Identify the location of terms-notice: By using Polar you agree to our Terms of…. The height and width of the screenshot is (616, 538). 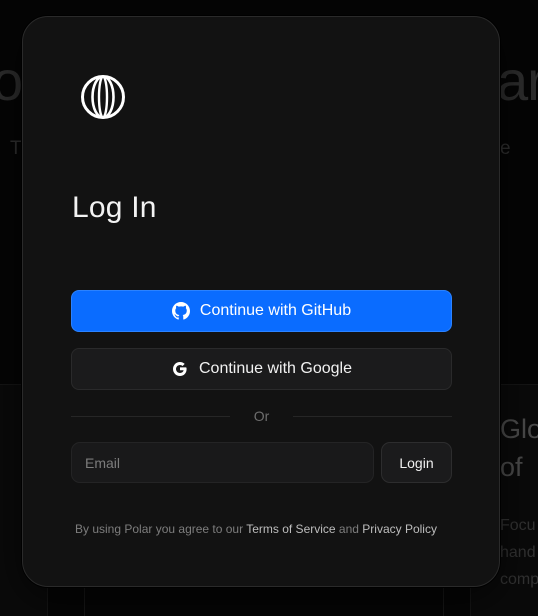
(265, 529).